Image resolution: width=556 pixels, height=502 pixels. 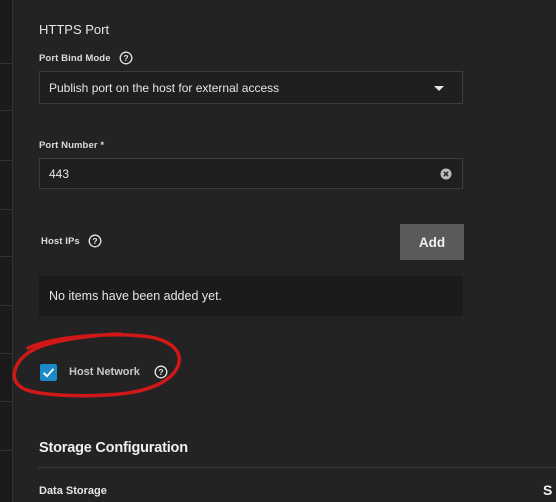 What do you see at coordinates (60, 241) in the screenshot?
I see `host-ips-label: Host IPs` at bounding box center [60, 241].